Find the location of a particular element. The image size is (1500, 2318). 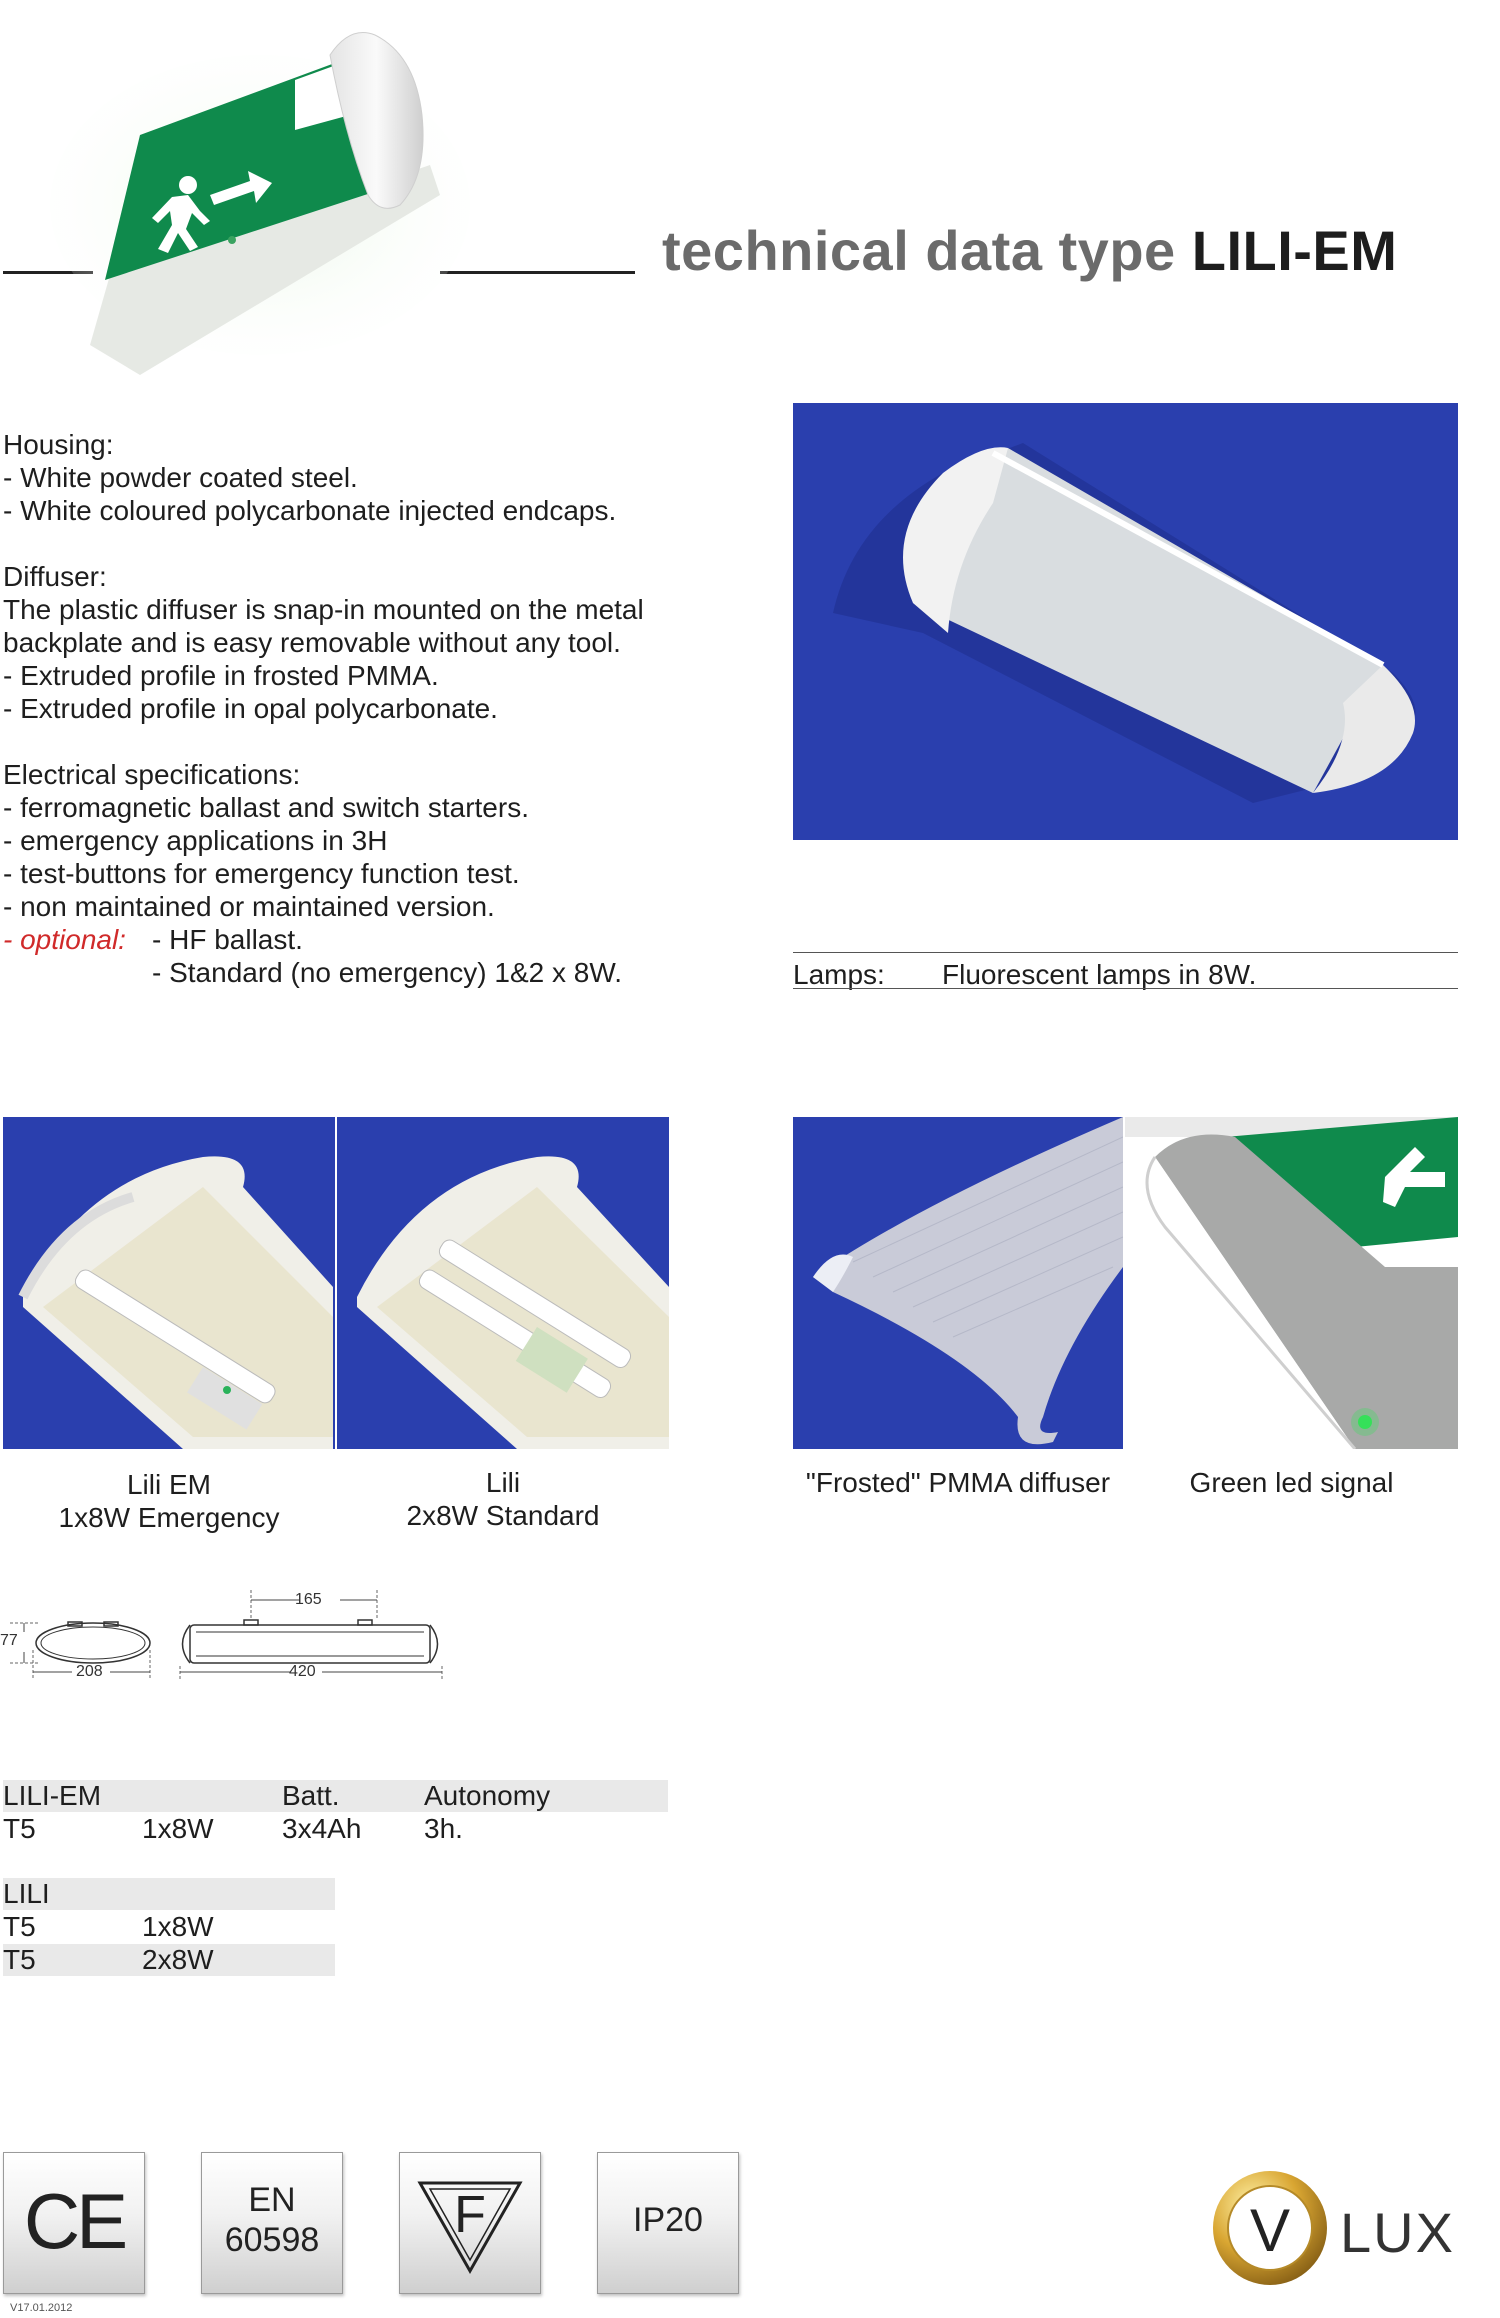

caption-lili-line1: Lili is located at coordinates (503, 1482).